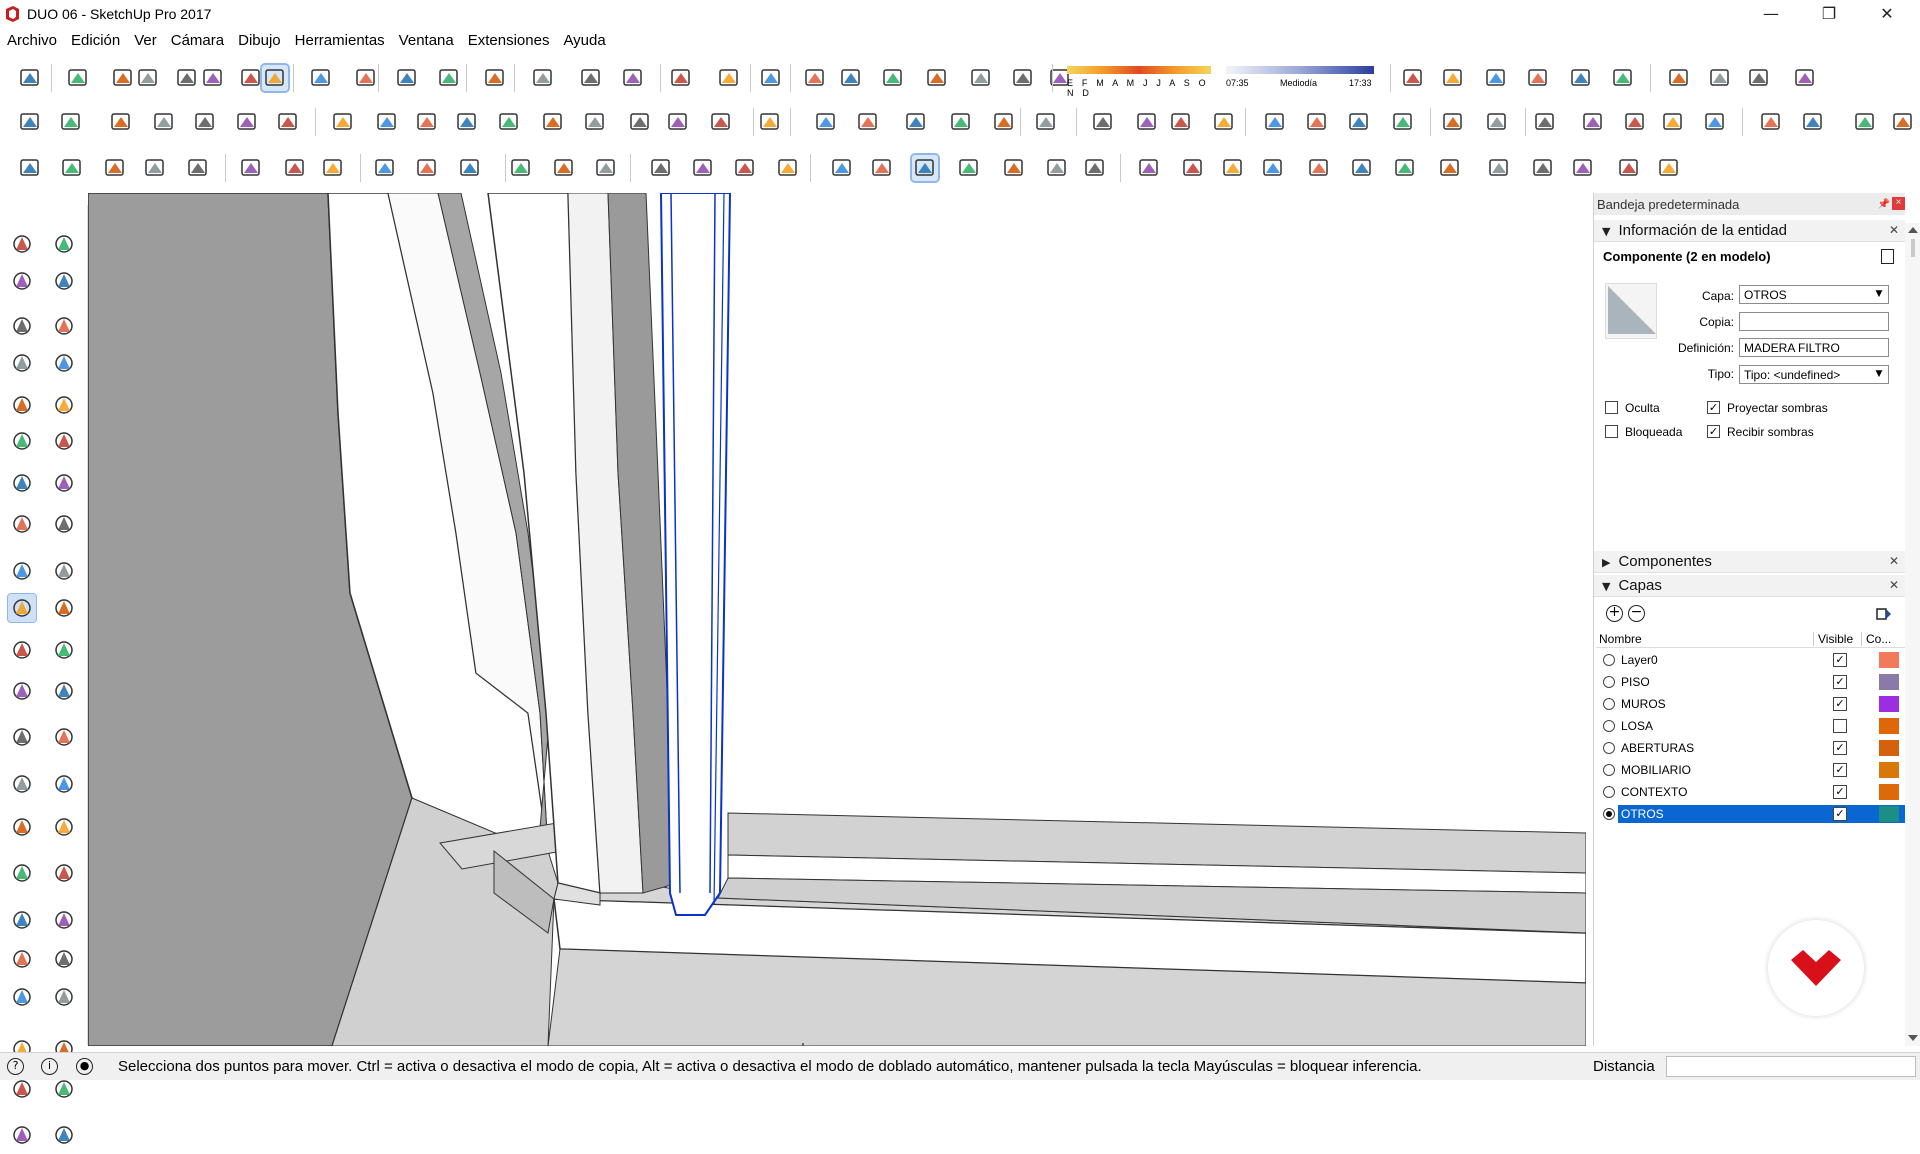 This screenshot has width=1920, height=1154. Describe the element at coordinates (15, 1066) in the screenshot. I see `geolocation-icon: ?` at that location.